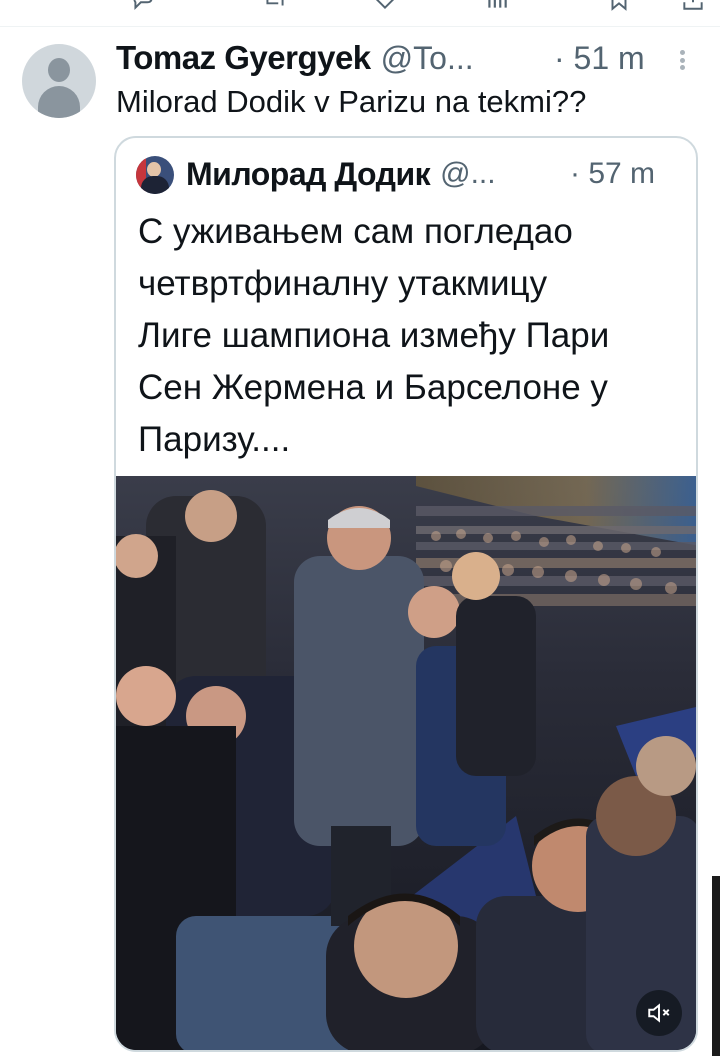  Describe the element at coordinates (385, 6) in the screenshot. I see `like-icon` at that location.